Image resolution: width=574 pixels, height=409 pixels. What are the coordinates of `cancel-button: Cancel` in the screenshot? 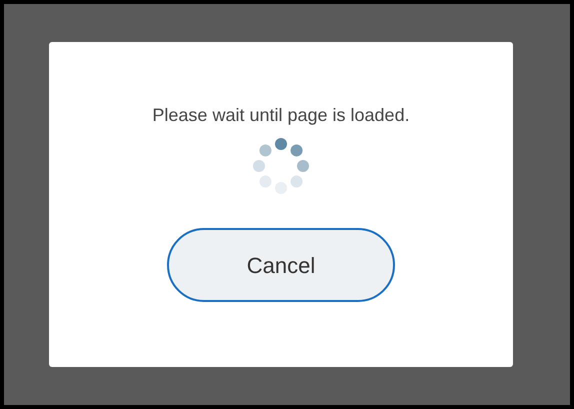 It's located at (281, 265).